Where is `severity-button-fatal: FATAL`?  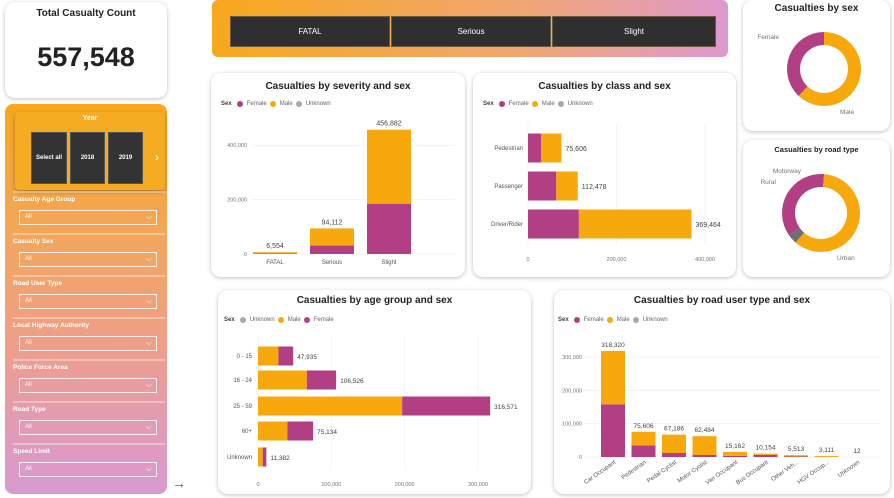 severity-button-fatal: FATAL is located at coordinates (310, 31).